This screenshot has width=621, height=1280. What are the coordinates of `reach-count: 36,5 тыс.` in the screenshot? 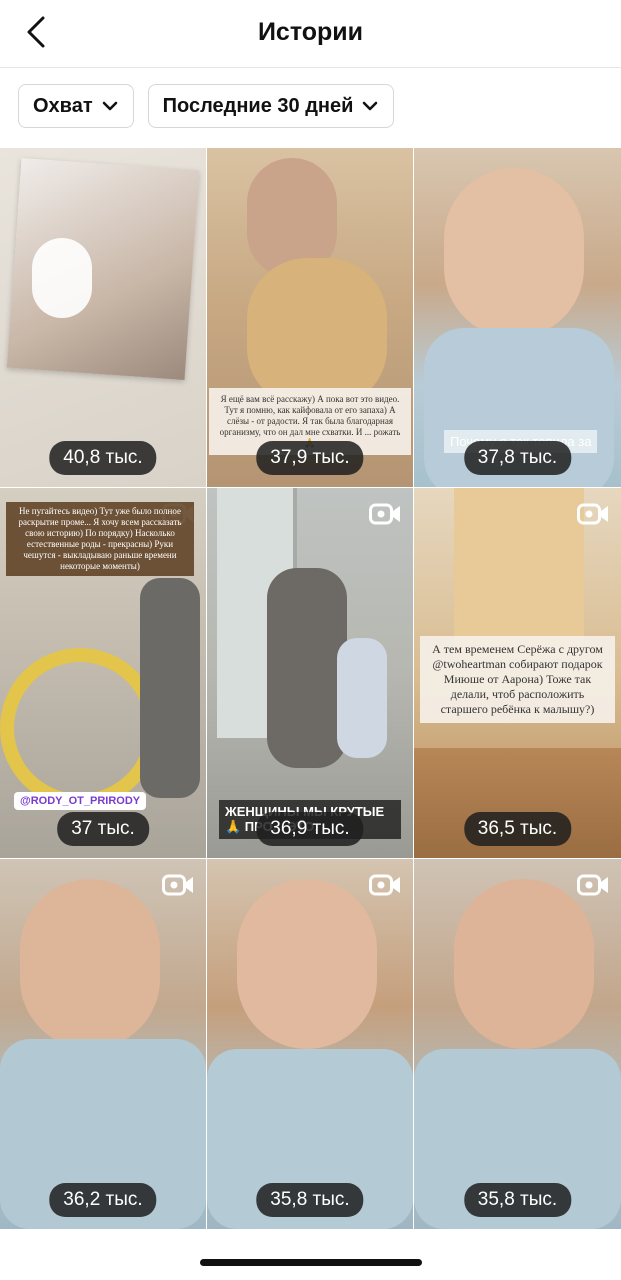 It's located at (517, 829).